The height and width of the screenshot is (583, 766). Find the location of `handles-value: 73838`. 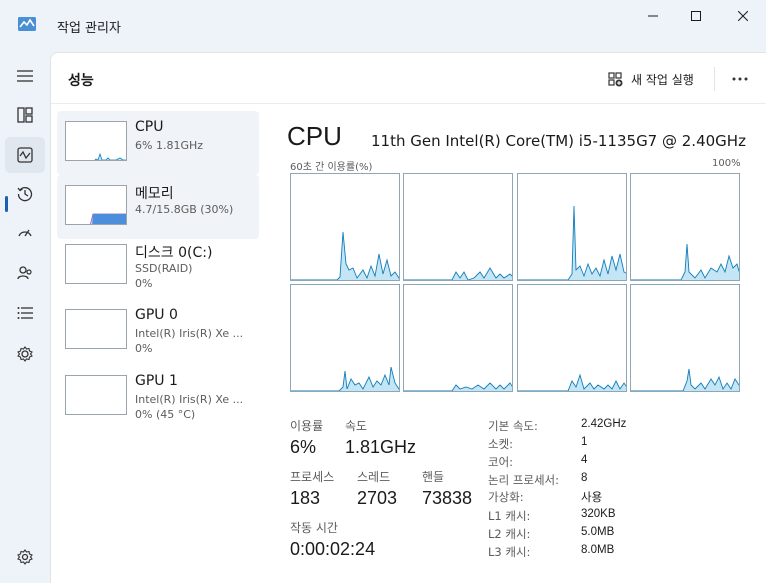

handles-value: 73838 is located at coordinates (447, 498).